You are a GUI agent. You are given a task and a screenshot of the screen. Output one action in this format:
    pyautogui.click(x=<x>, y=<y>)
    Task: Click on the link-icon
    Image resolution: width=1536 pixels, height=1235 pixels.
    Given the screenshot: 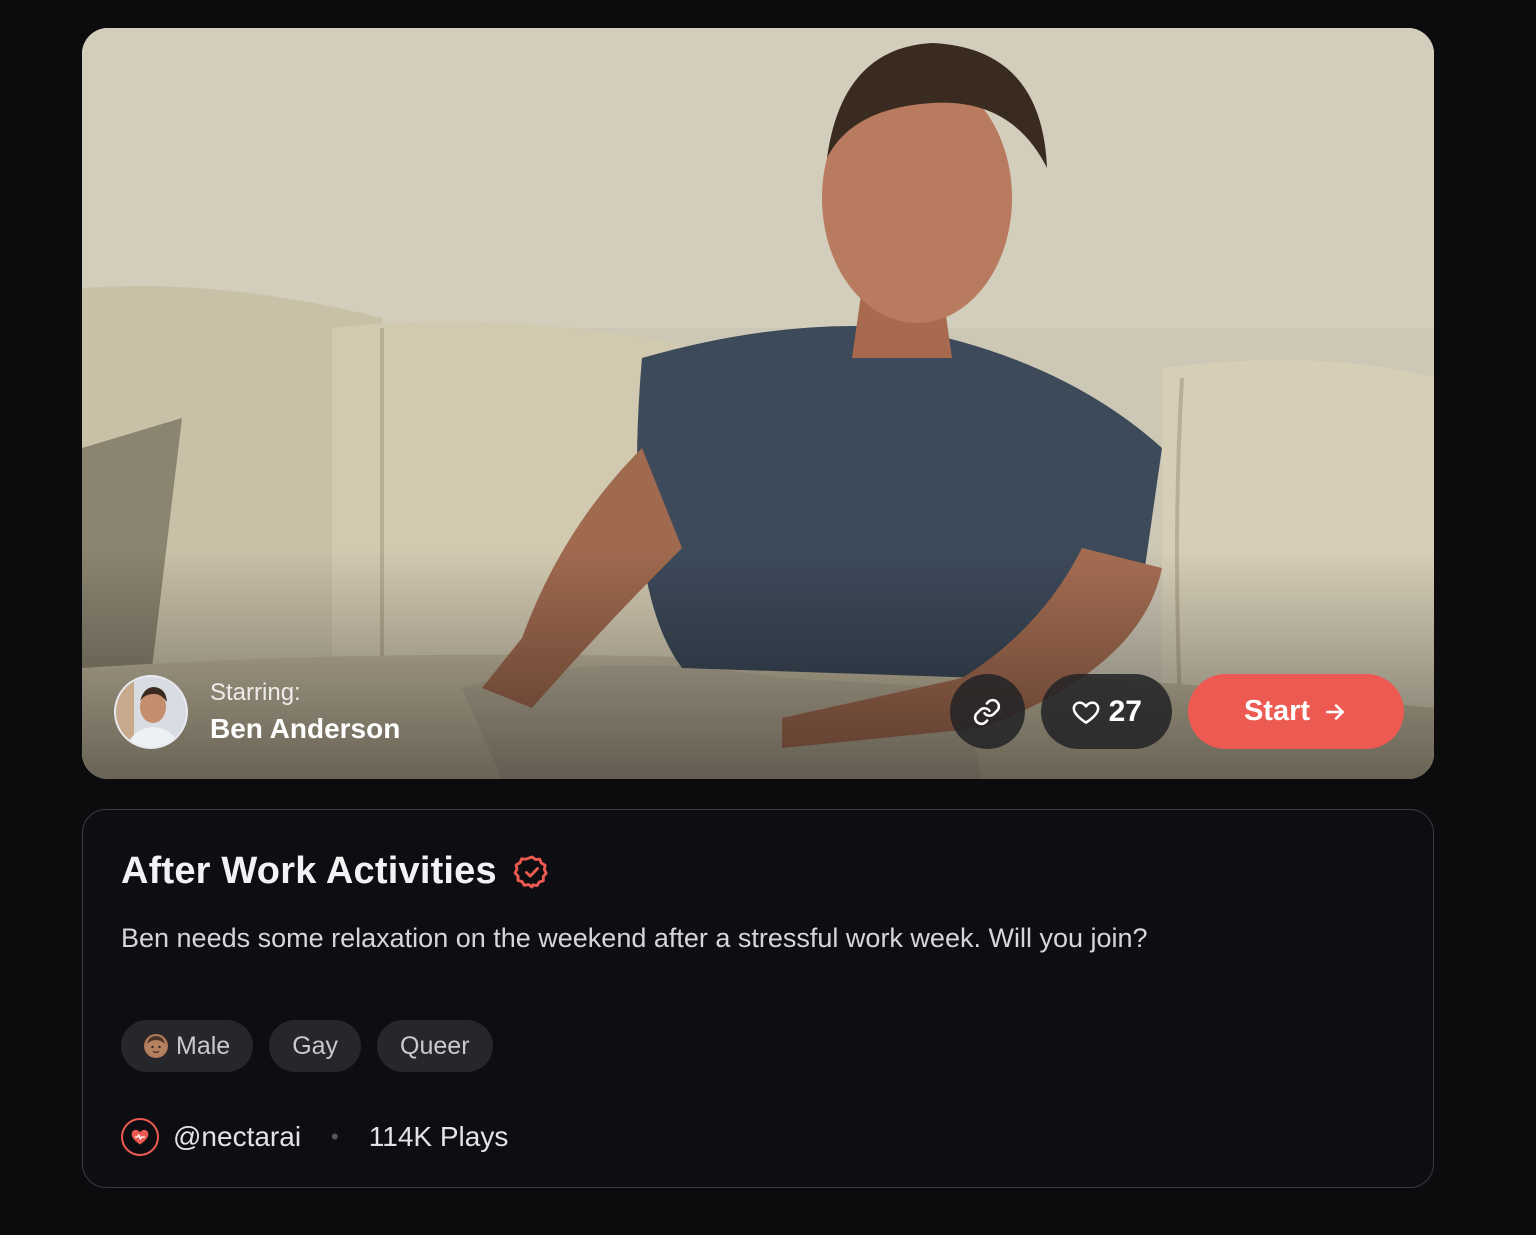 What is the action you would take?
    pyautogui.click(x=987, y=711)
    